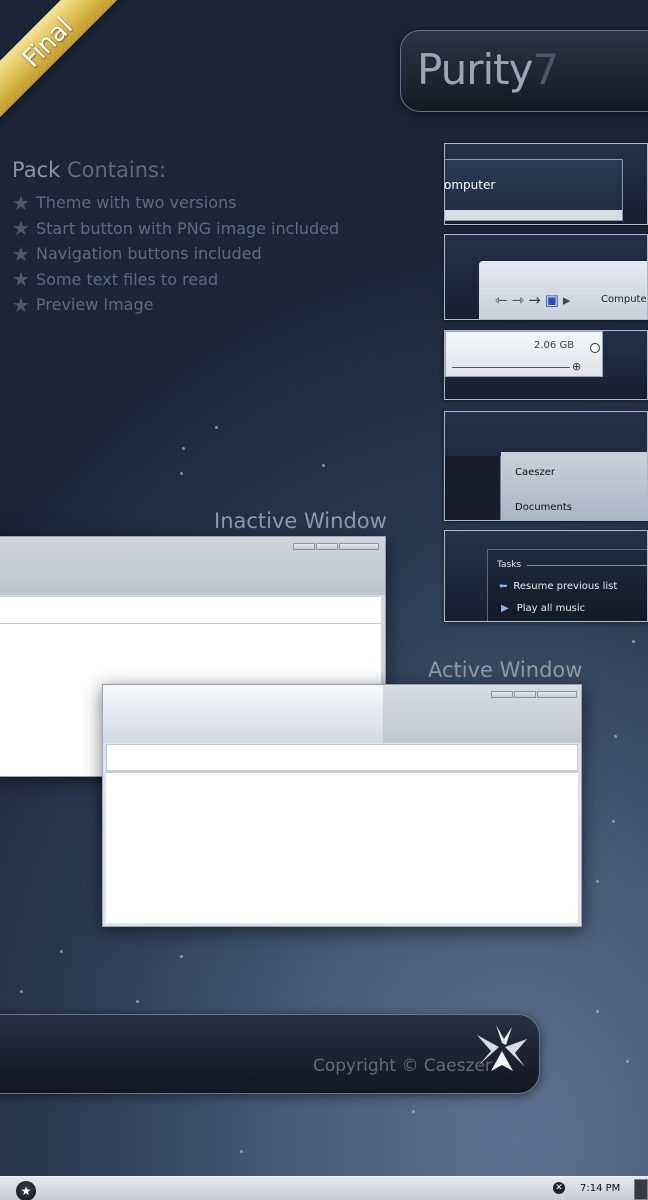 Image resolution: width=648 pixels, height=1200 pixels. I want to click on up-arrow-icon: →, so click(534, 300).